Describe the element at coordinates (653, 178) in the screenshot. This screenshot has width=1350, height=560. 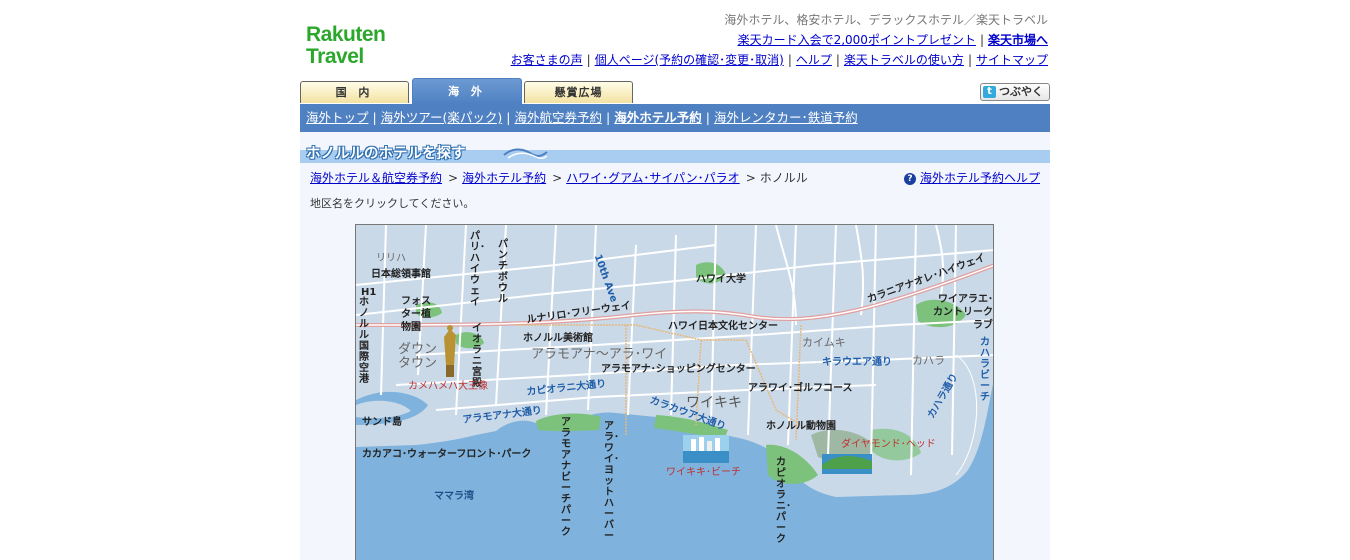
I see `breadcrumb-region: ハワイ･グアム･サイパン･パラオ` at that location.